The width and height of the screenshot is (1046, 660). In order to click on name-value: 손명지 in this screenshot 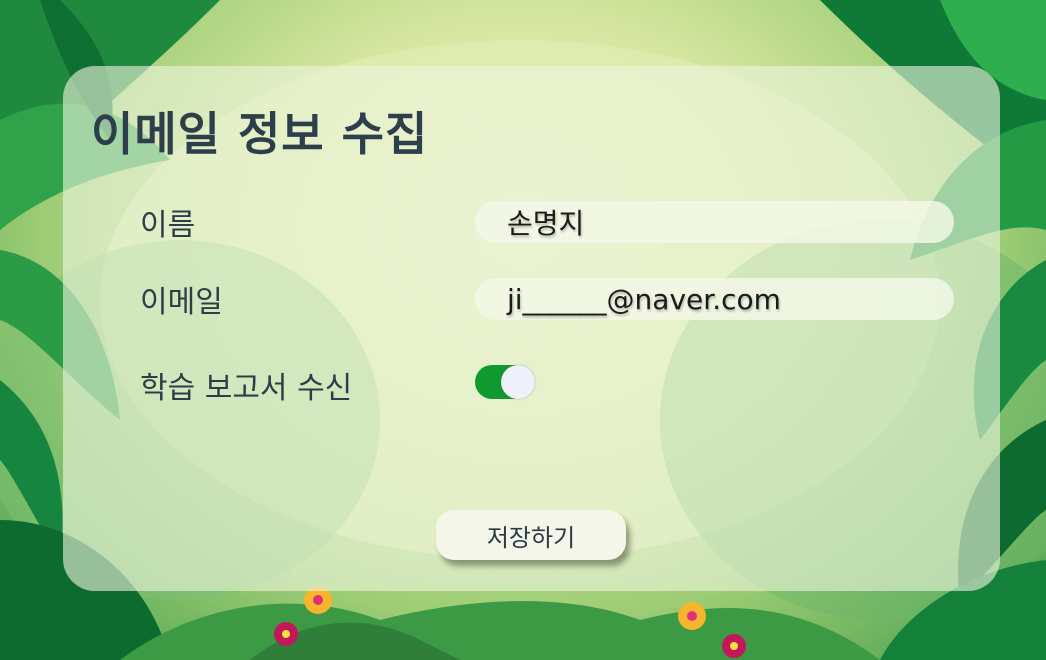, I will do `click(546, 223)`.